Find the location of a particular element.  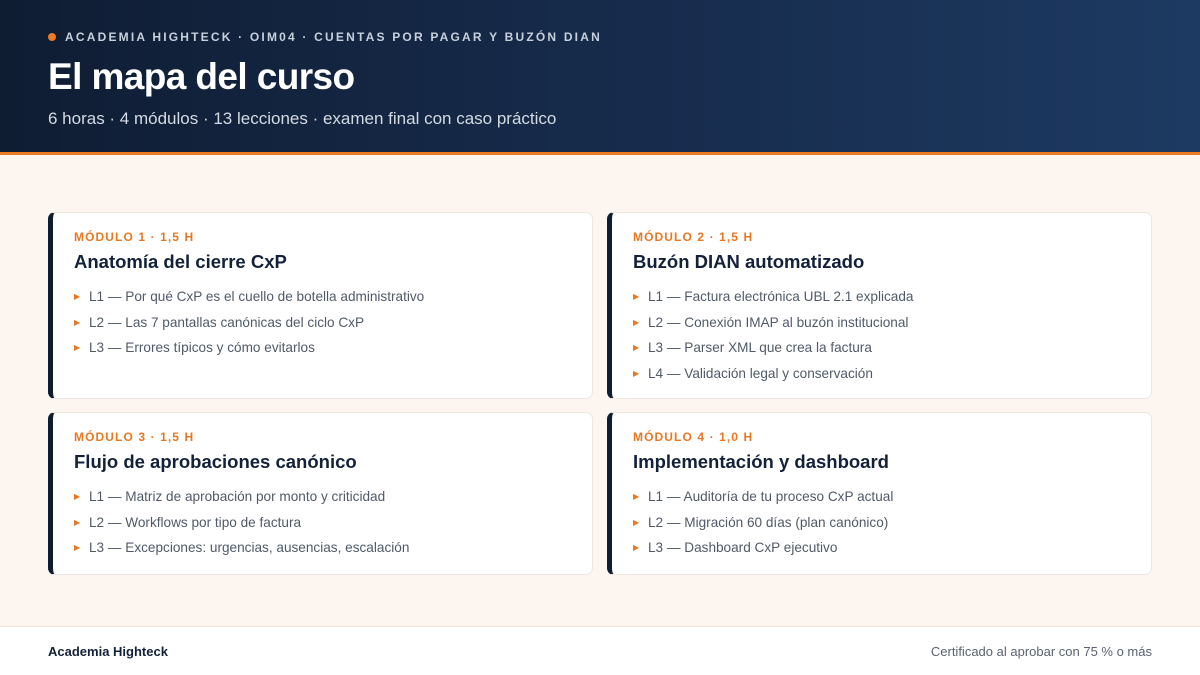

lesson-item: ▶ L1 — Auditoría de tu proceso CxP actual is located at coordinates (882, 497).